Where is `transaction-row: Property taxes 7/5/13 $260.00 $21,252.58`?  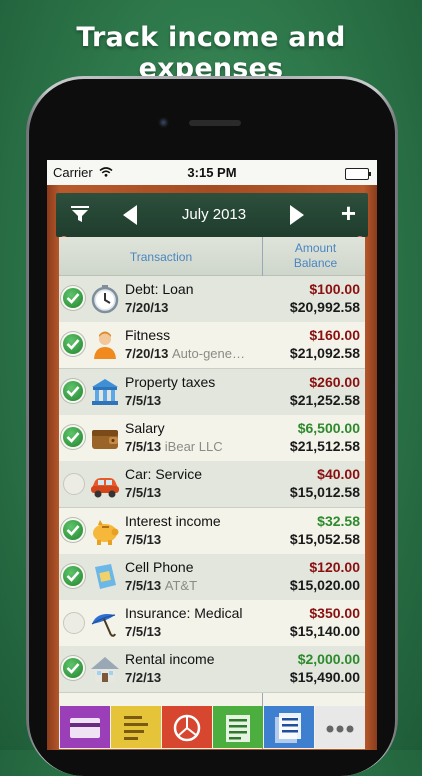 transaction-row: Property taxes 7/5/13 $260.00 $21,252.58 is located at coordinates (212, 392).